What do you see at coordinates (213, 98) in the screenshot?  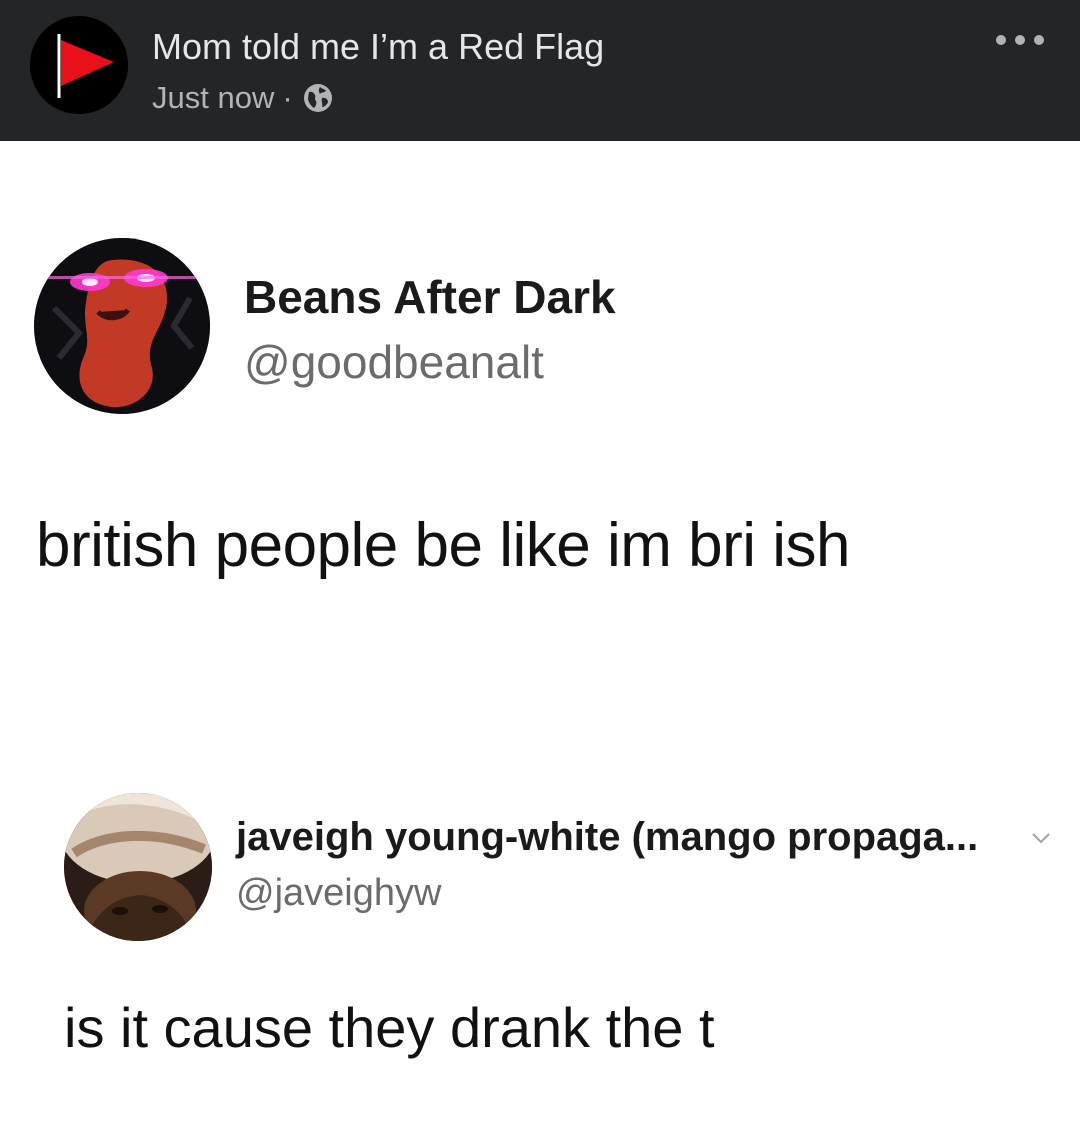 I see `post-timestamp: Just now` at bounding box center [213, 98].